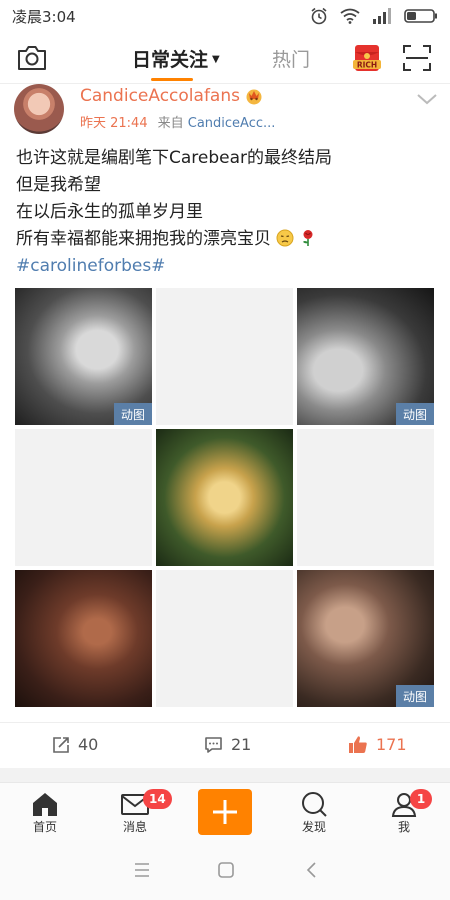 Image resolution: width=450 pixels, height=900 pixels. I want to click on post-line: 在以后永生的孤单岁月里, so click(109, 212).